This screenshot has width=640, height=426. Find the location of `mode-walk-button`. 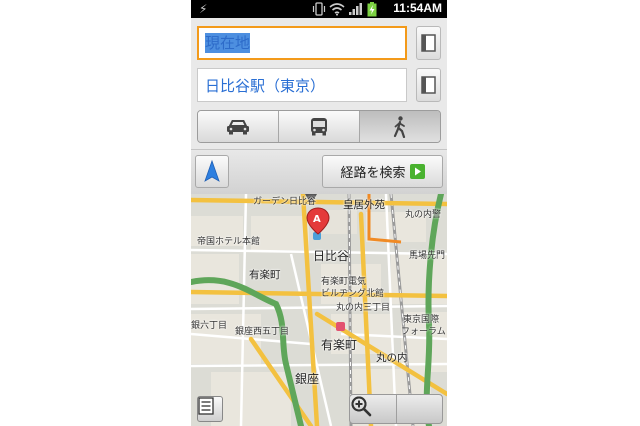

mode-walk-button is located at coordinates (400, 126).